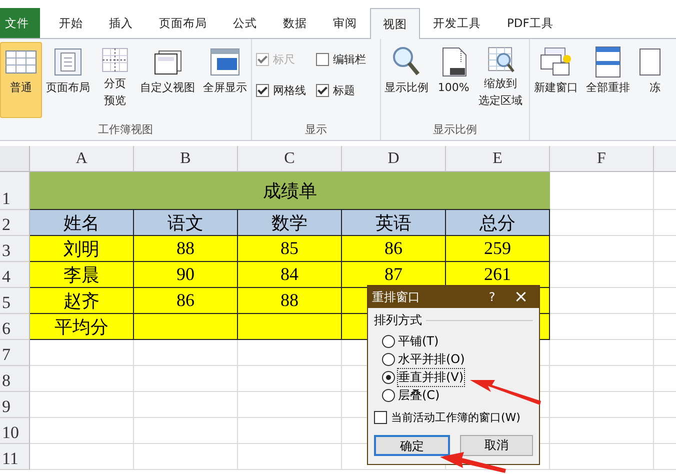 The height and width of the screenshot is (474, 676). I want to click on group-label: 显示比例, so click(455, 130).